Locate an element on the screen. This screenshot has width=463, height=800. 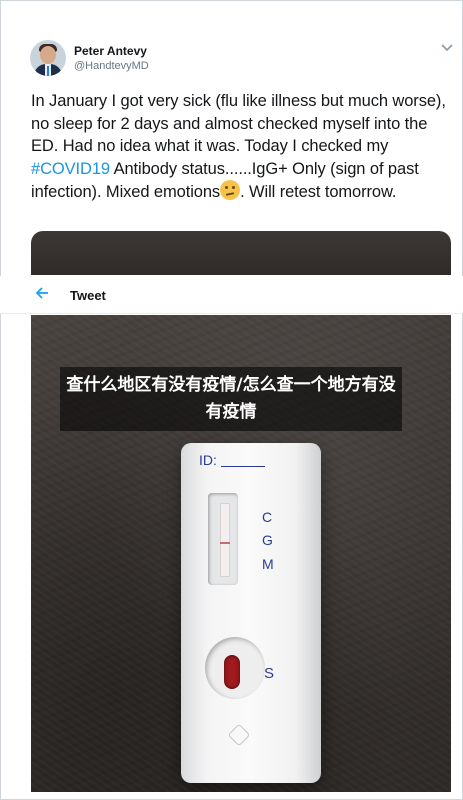
chevron-down-icon is located at coordinates (447, 48).